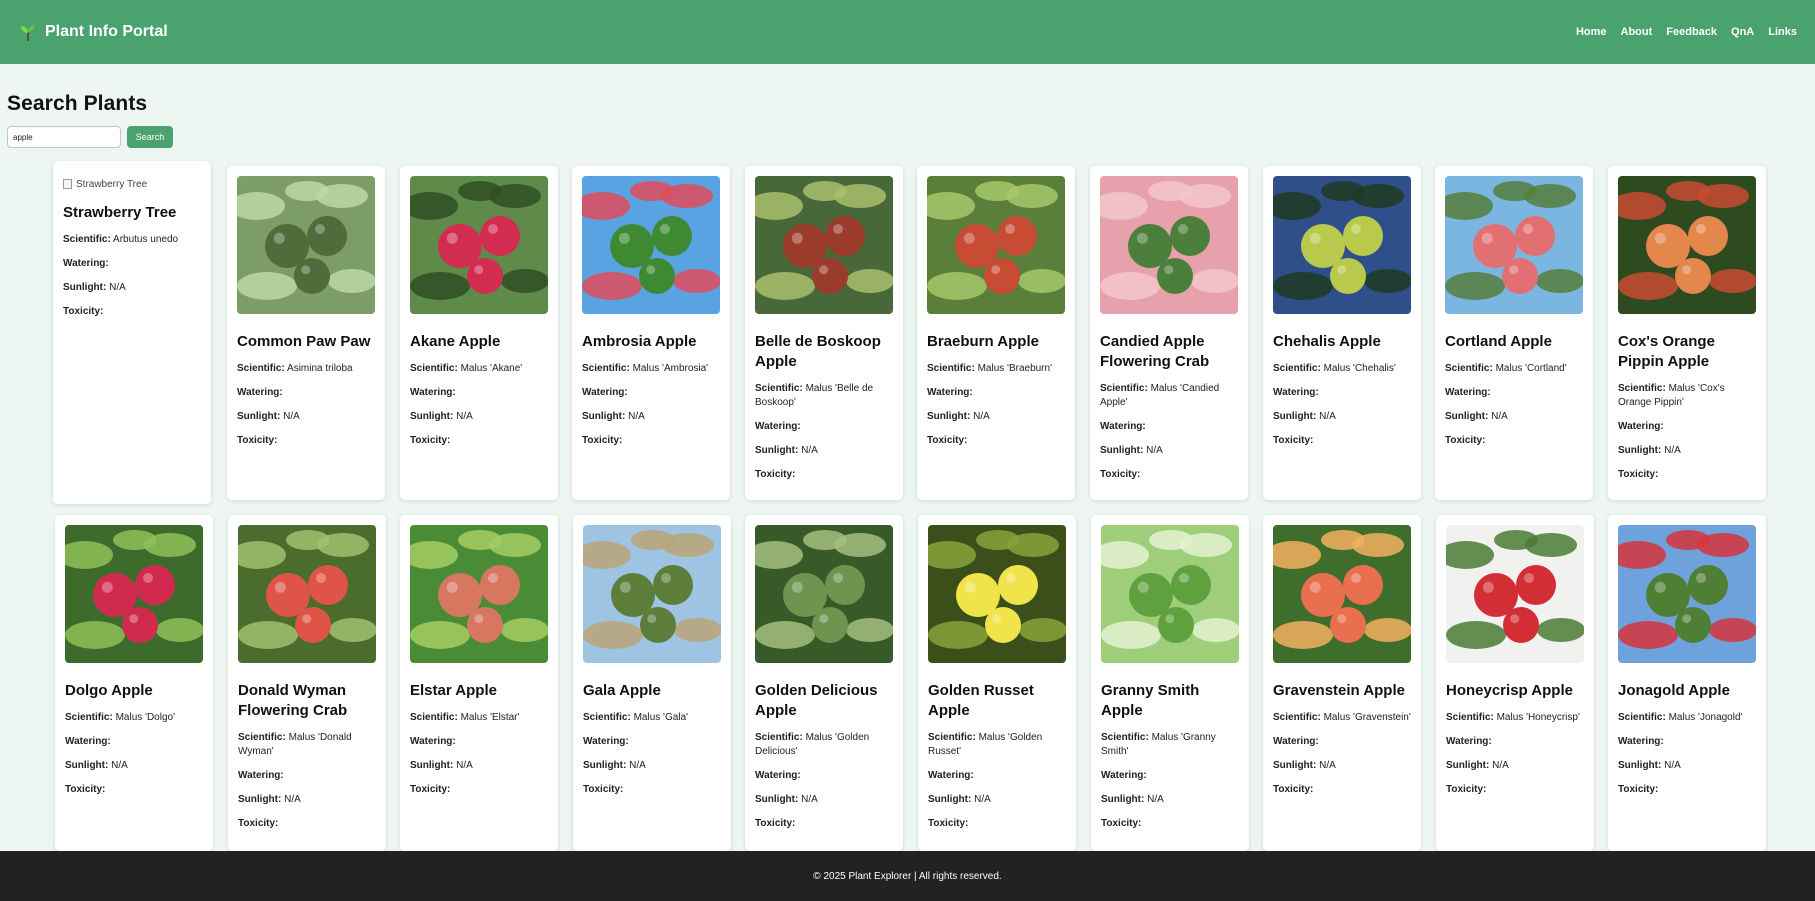 This screenshot has height=901, width=1815. I want to click on nav-about: About, so click(1637, 32).